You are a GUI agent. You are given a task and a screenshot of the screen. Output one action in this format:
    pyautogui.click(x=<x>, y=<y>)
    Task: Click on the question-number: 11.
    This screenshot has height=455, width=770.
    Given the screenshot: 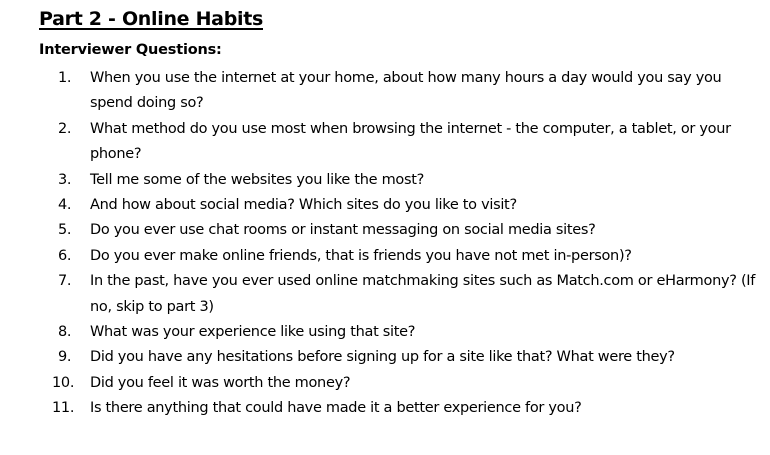 What is the action you would take?
    pyautogui.click(x=63, y=408)
    